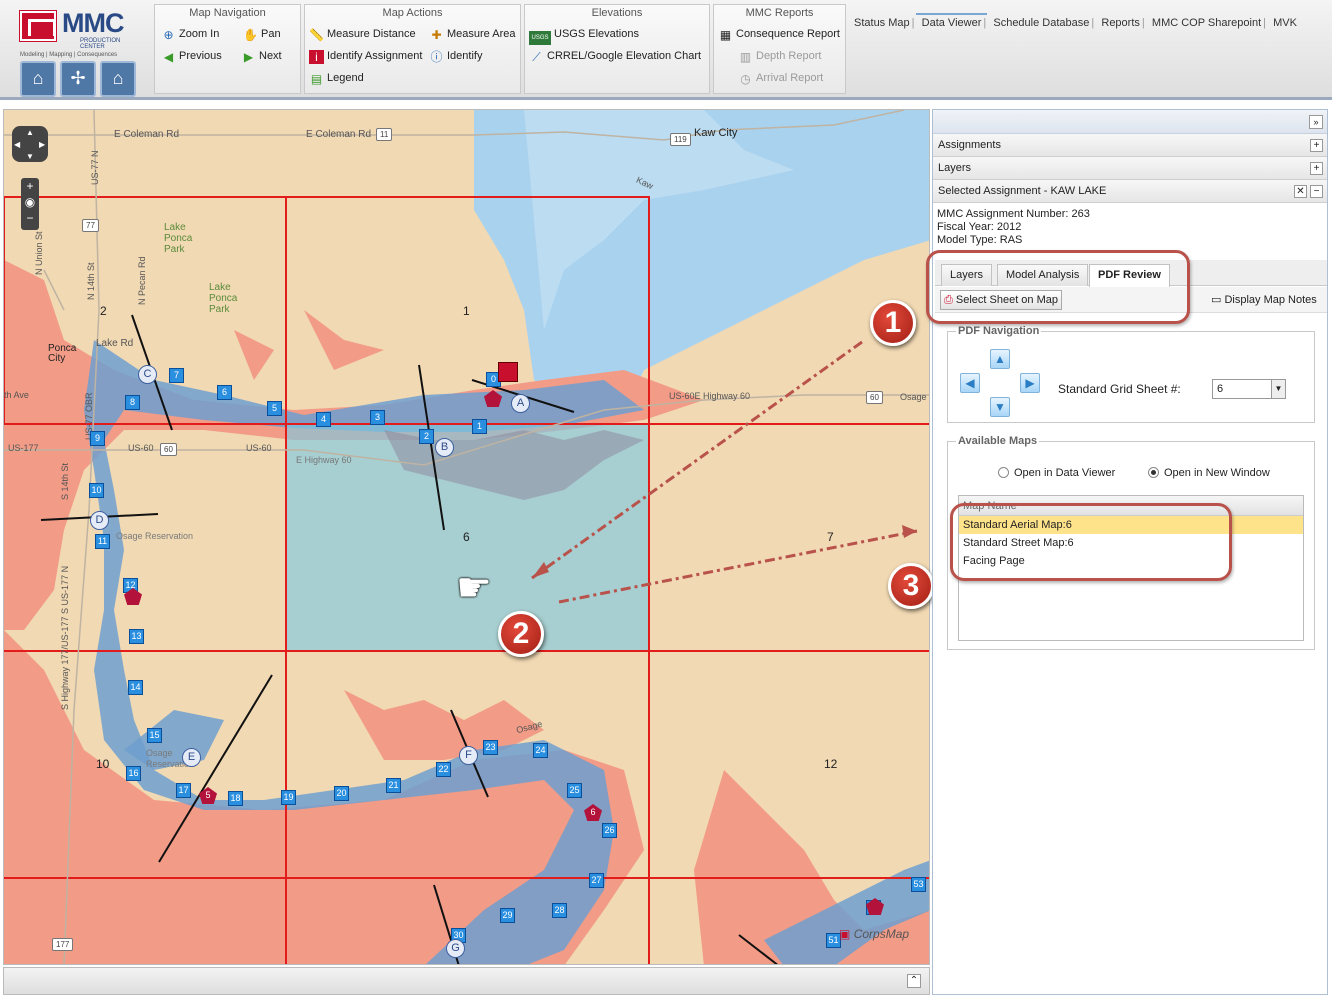  Describe the element at coordinates (190, 34) in the screenshot. I see `zoom-in-tool: ⊕ Zoom In` at that location.